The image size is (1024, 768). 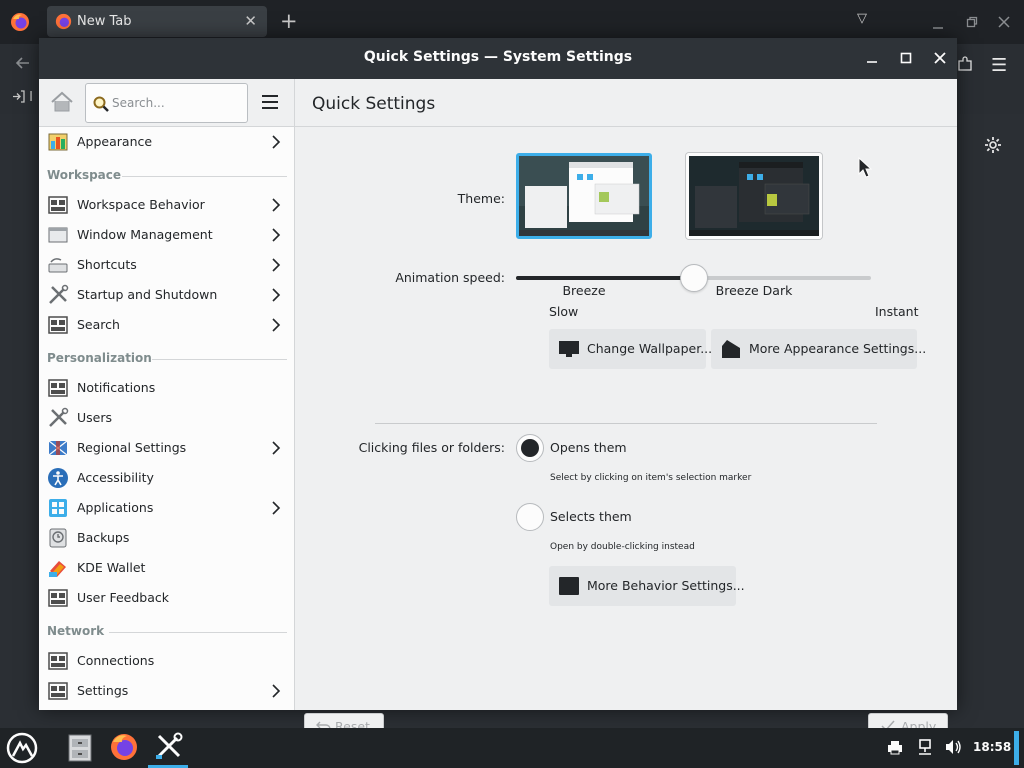 What do you see at coordinates (166, 568) in the screenshot?
I see `sidebar-item-kde-wallet: KDE Wallet` at bounding box center [166, 568].